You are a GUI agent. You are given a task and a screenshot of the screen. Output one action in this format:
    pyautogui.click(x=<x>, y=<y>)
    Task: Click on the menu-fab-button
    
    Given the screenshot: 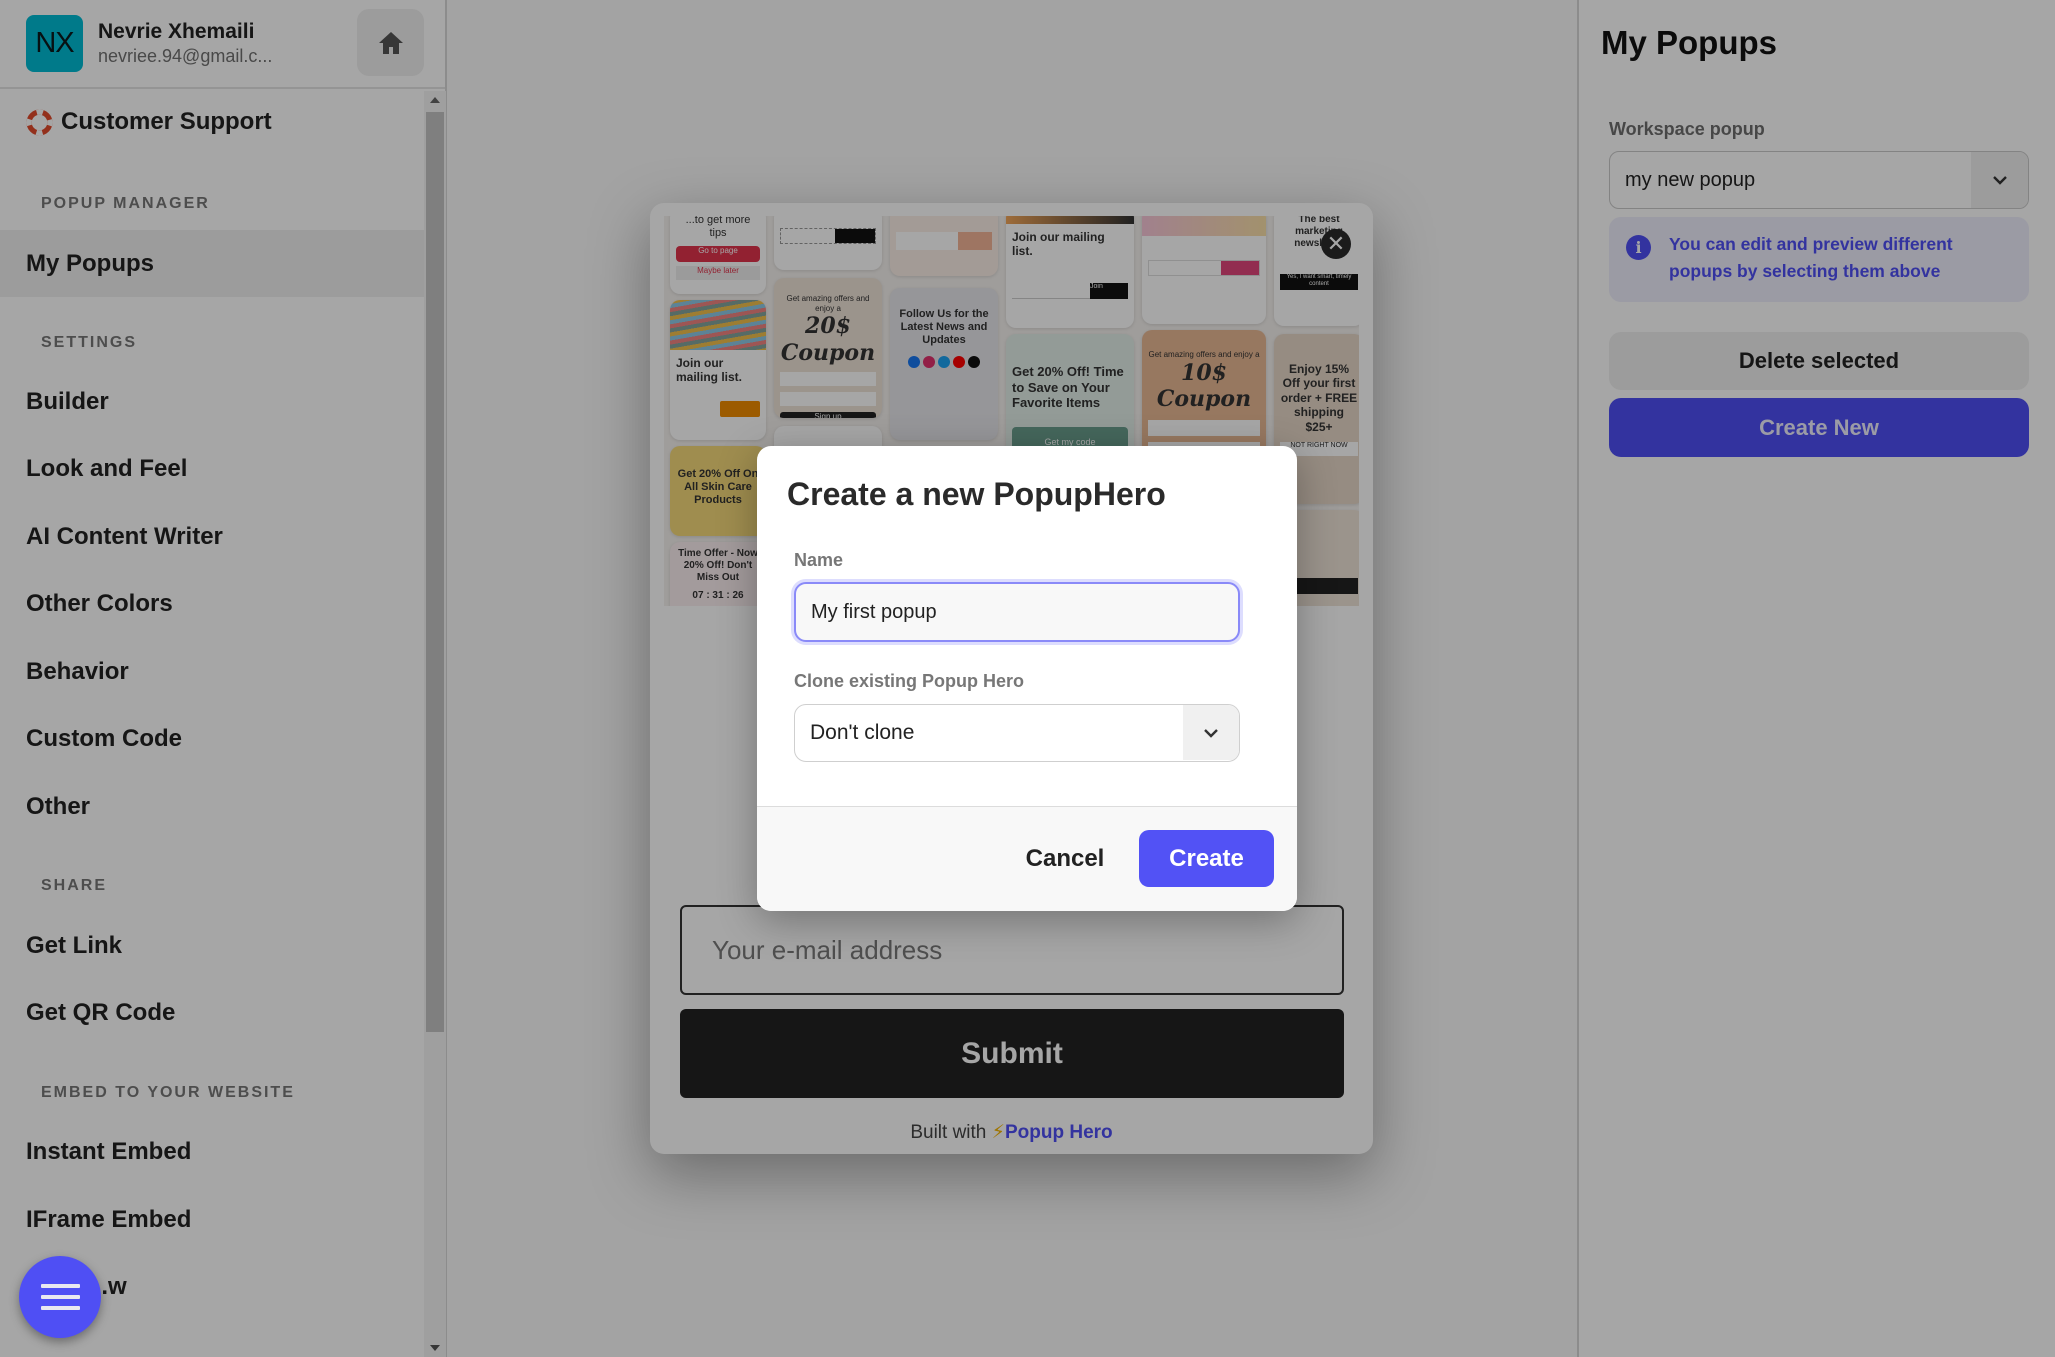 What is the action you would take?
    pyautogui.click(x=60, y=1297)
    